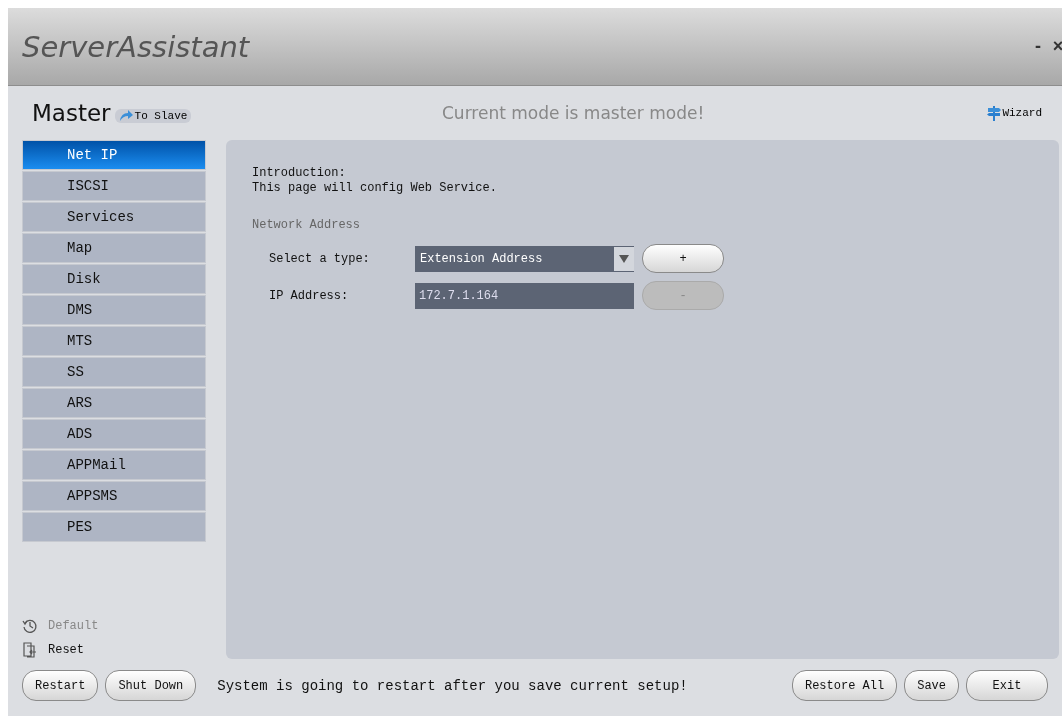 Image resolution: width=1062 pixels, height=716 pixels. Describe the element at coordinates (1014, 113) in the screenshot. I see `wizard-button: Wizard` at that location.